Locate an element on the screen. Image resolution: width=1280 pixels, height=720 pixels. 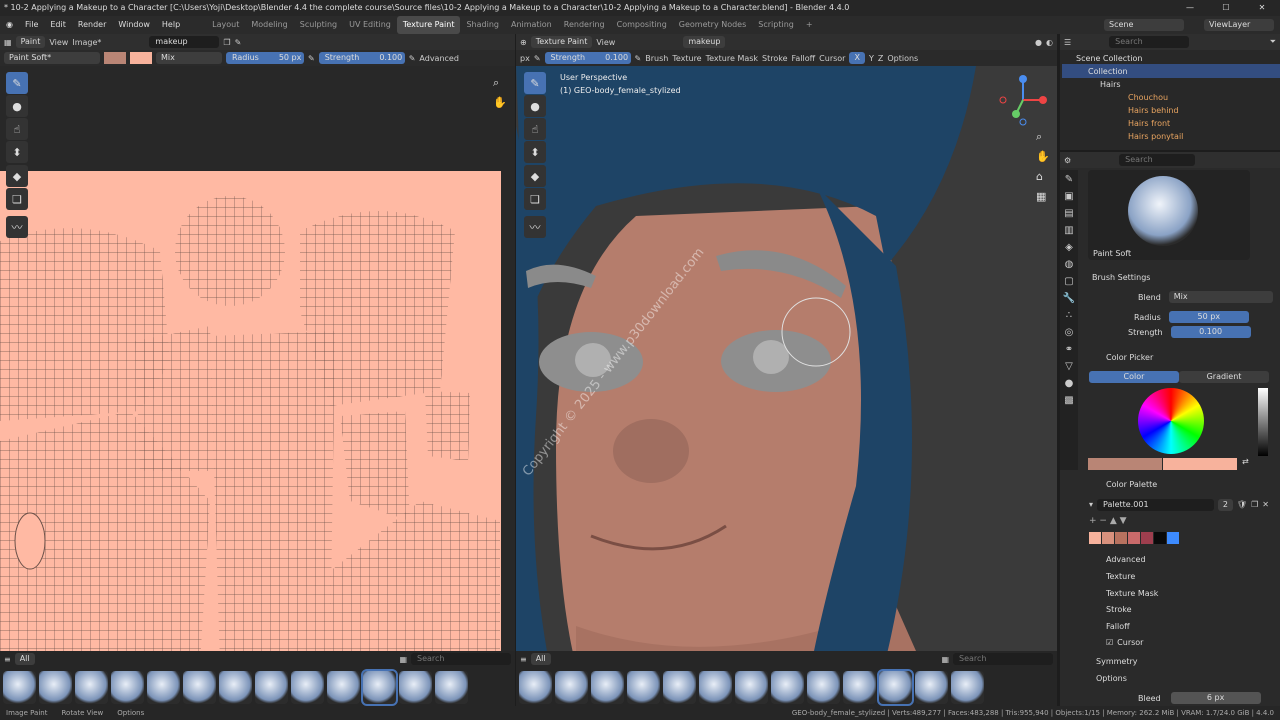
uv-map-dropdown: makeup is located at coordinates (704, 42).